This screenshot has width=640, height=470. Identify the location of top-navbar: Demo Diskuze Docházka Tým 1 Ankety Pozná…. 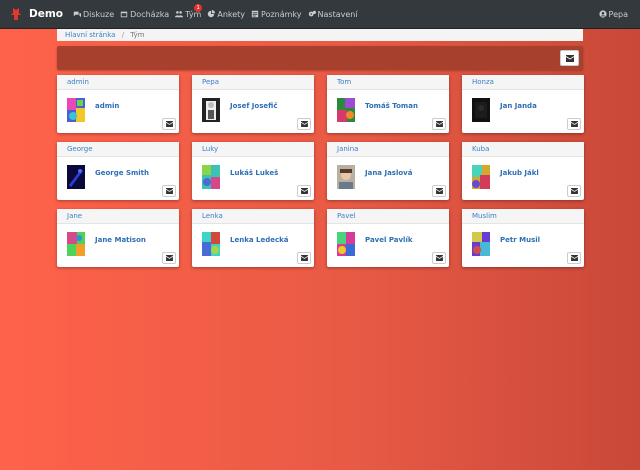
(320, 14).